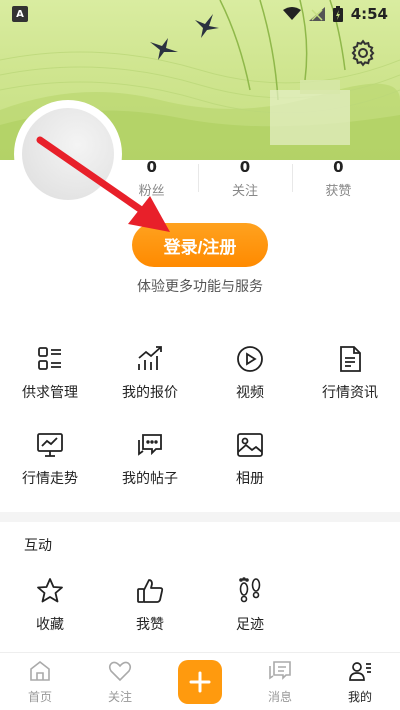 The height and width of the screenshot is (710, 400). Describe the element at coordinates (150, 445) in the screenshot. I see `chat-bubbles-icon` at that location.